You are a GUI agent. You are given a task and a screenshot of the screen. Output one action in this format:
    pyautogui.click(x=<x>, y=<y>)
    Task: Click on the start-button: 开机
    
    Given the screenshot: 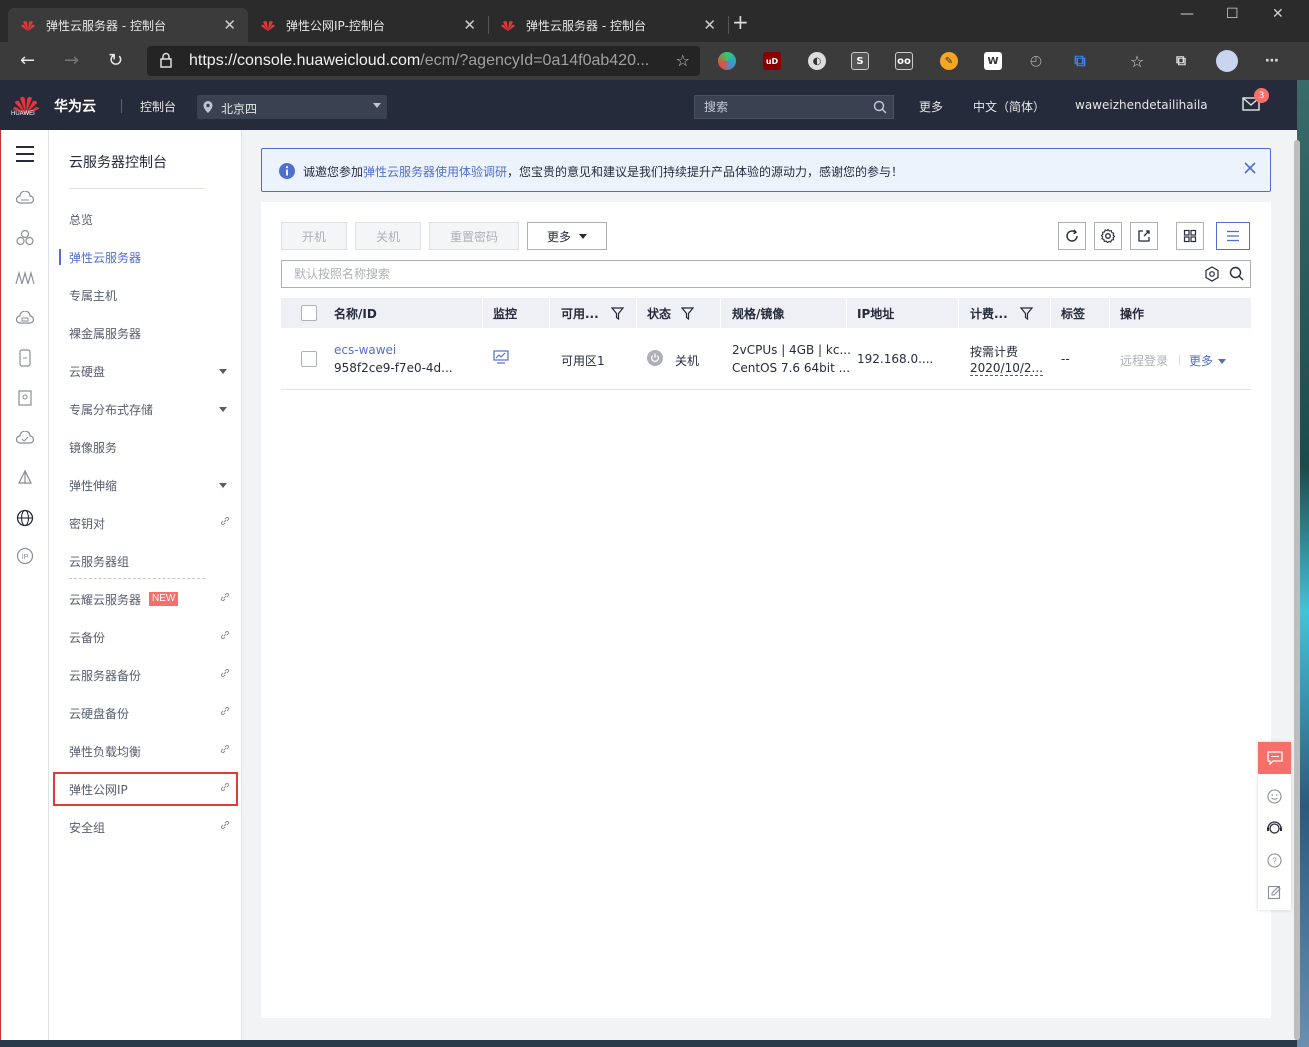 What is the action you would take?
    pyautogui.click(x=314, y=236)
    